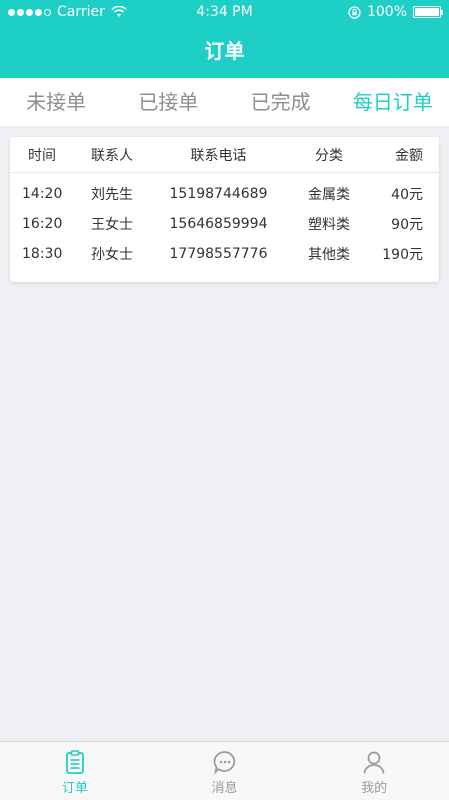 The image size is (449, 800). Describe the element at coordinates (224, 763) in the screenshot. I see `chat-bubble-icon` at that location.